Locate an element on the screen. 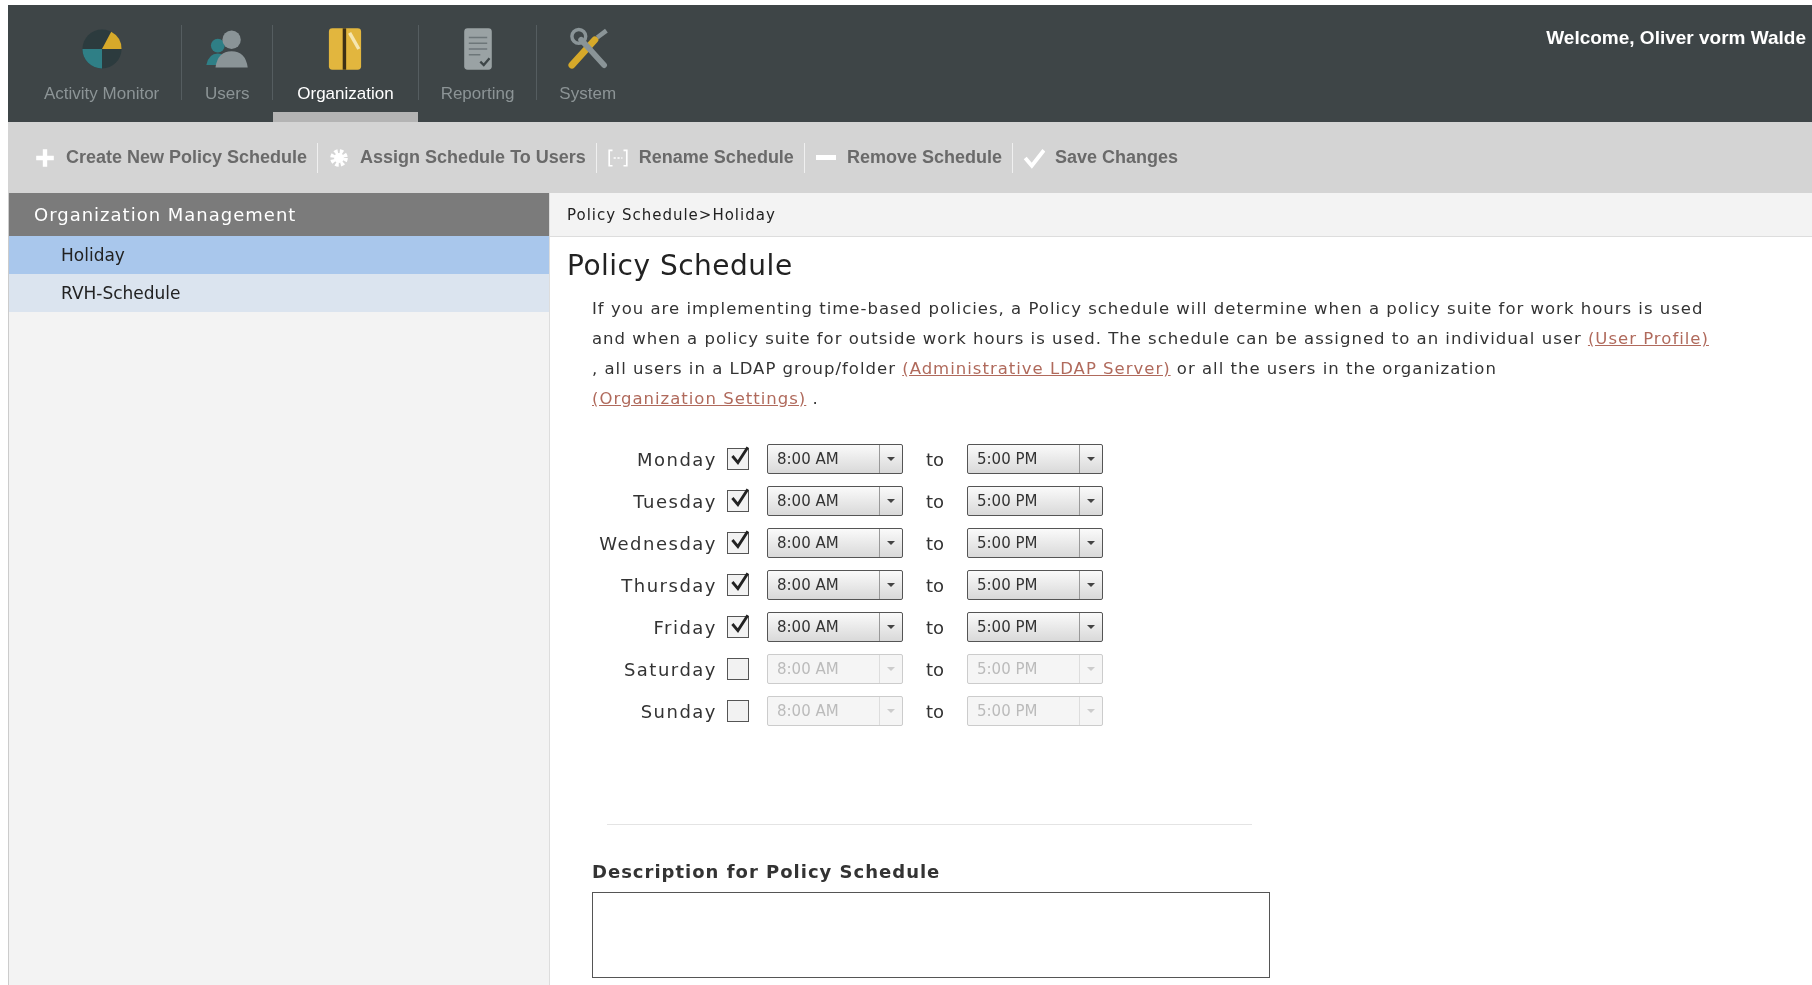  day-label: Sunday is located at coordinates (678, 711).